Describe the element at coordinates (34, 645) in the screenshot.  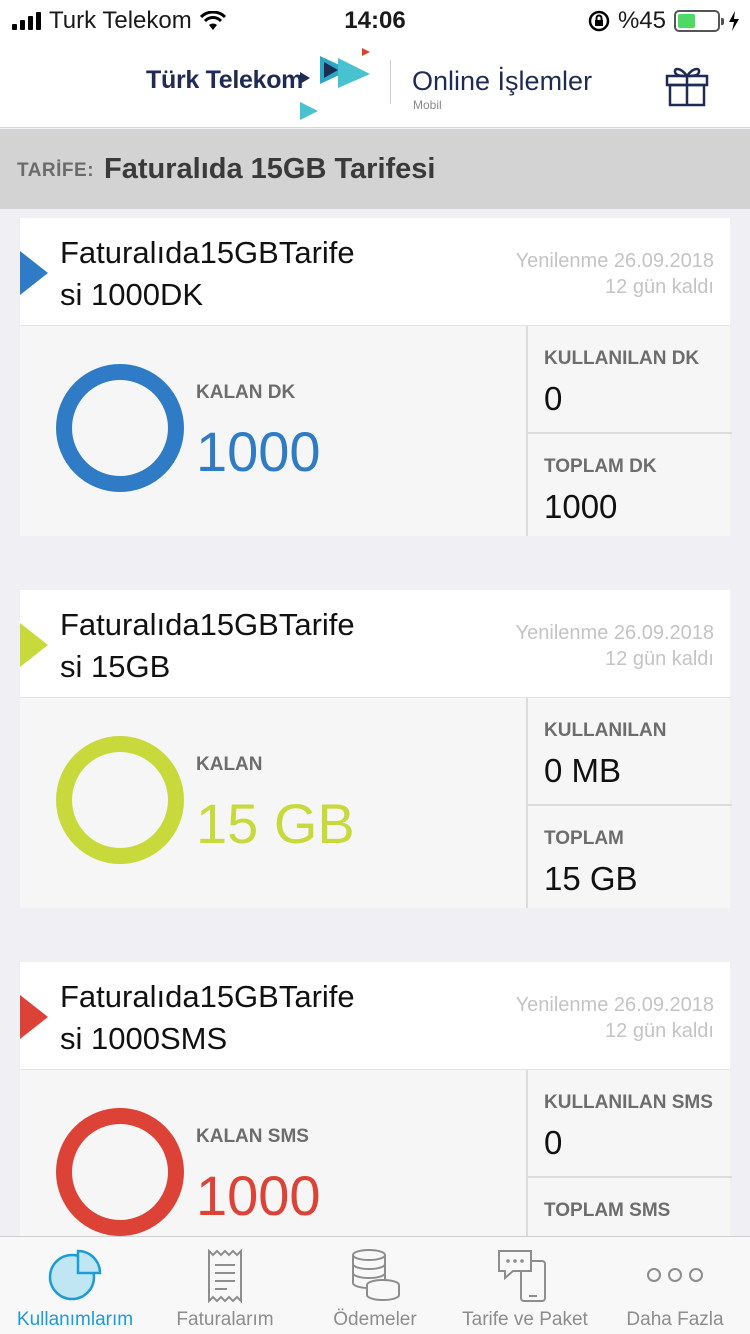
I see `green-arrow-icon` at that location.